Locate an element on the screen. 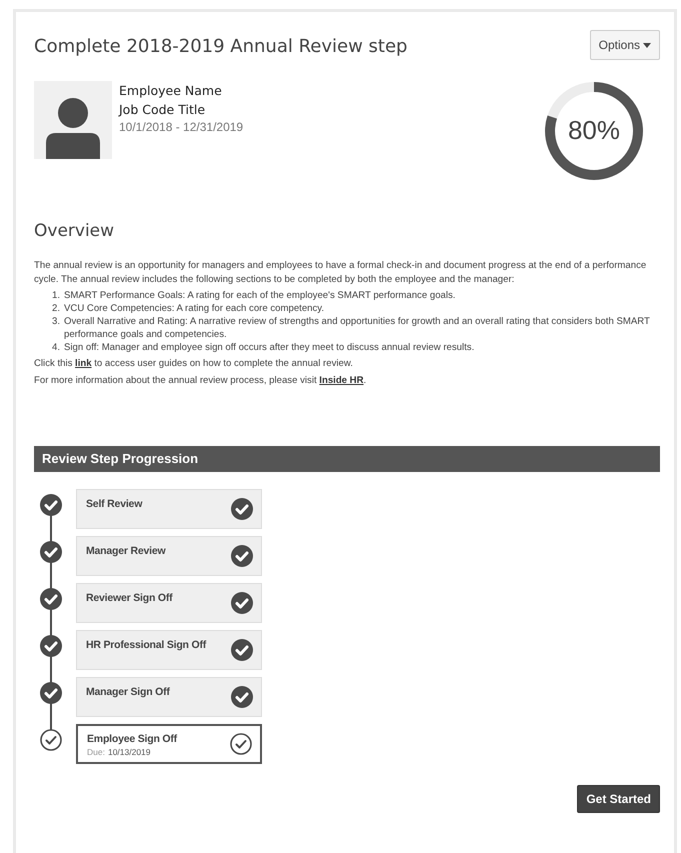 This screenshot has height=853, width=681. avatar-icon is located at coordinates (73, 120).